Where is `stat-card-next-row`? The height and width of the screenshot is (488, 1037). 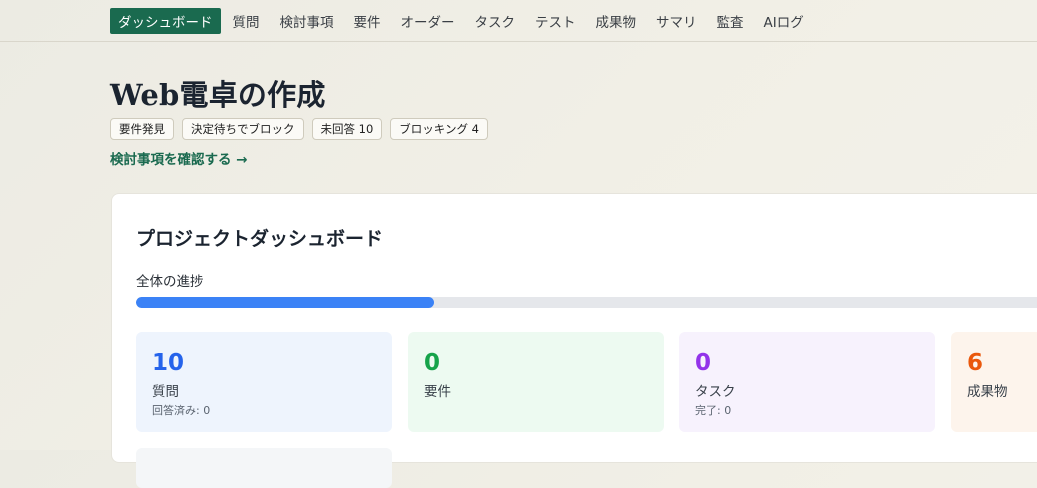
stat-card-next-row is located at coordinates (264, 468).